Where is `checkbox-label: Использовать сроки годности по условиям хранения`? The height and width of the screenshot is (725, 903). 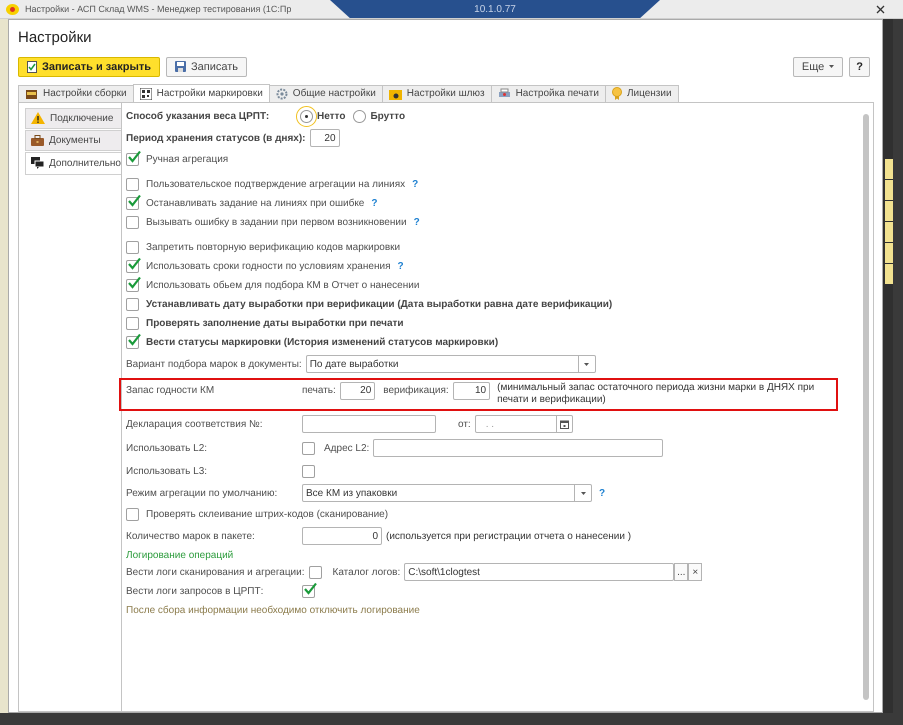 checkbox-label: Использовать сроки годности по условиям хранения is located at coordinates (268, 266).